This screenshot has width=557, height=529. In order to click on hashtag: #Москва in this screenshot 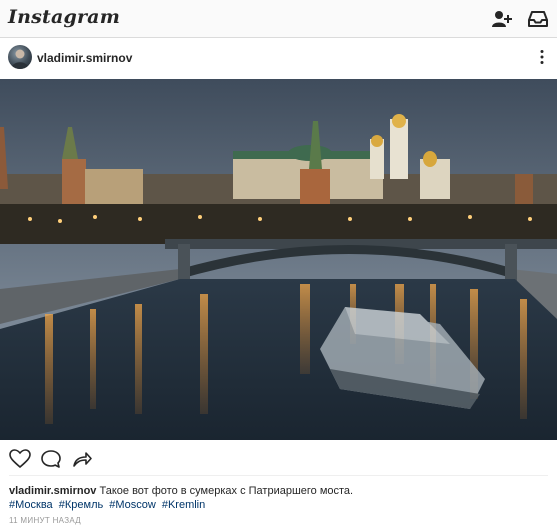, I will do `click(31, 505)`.